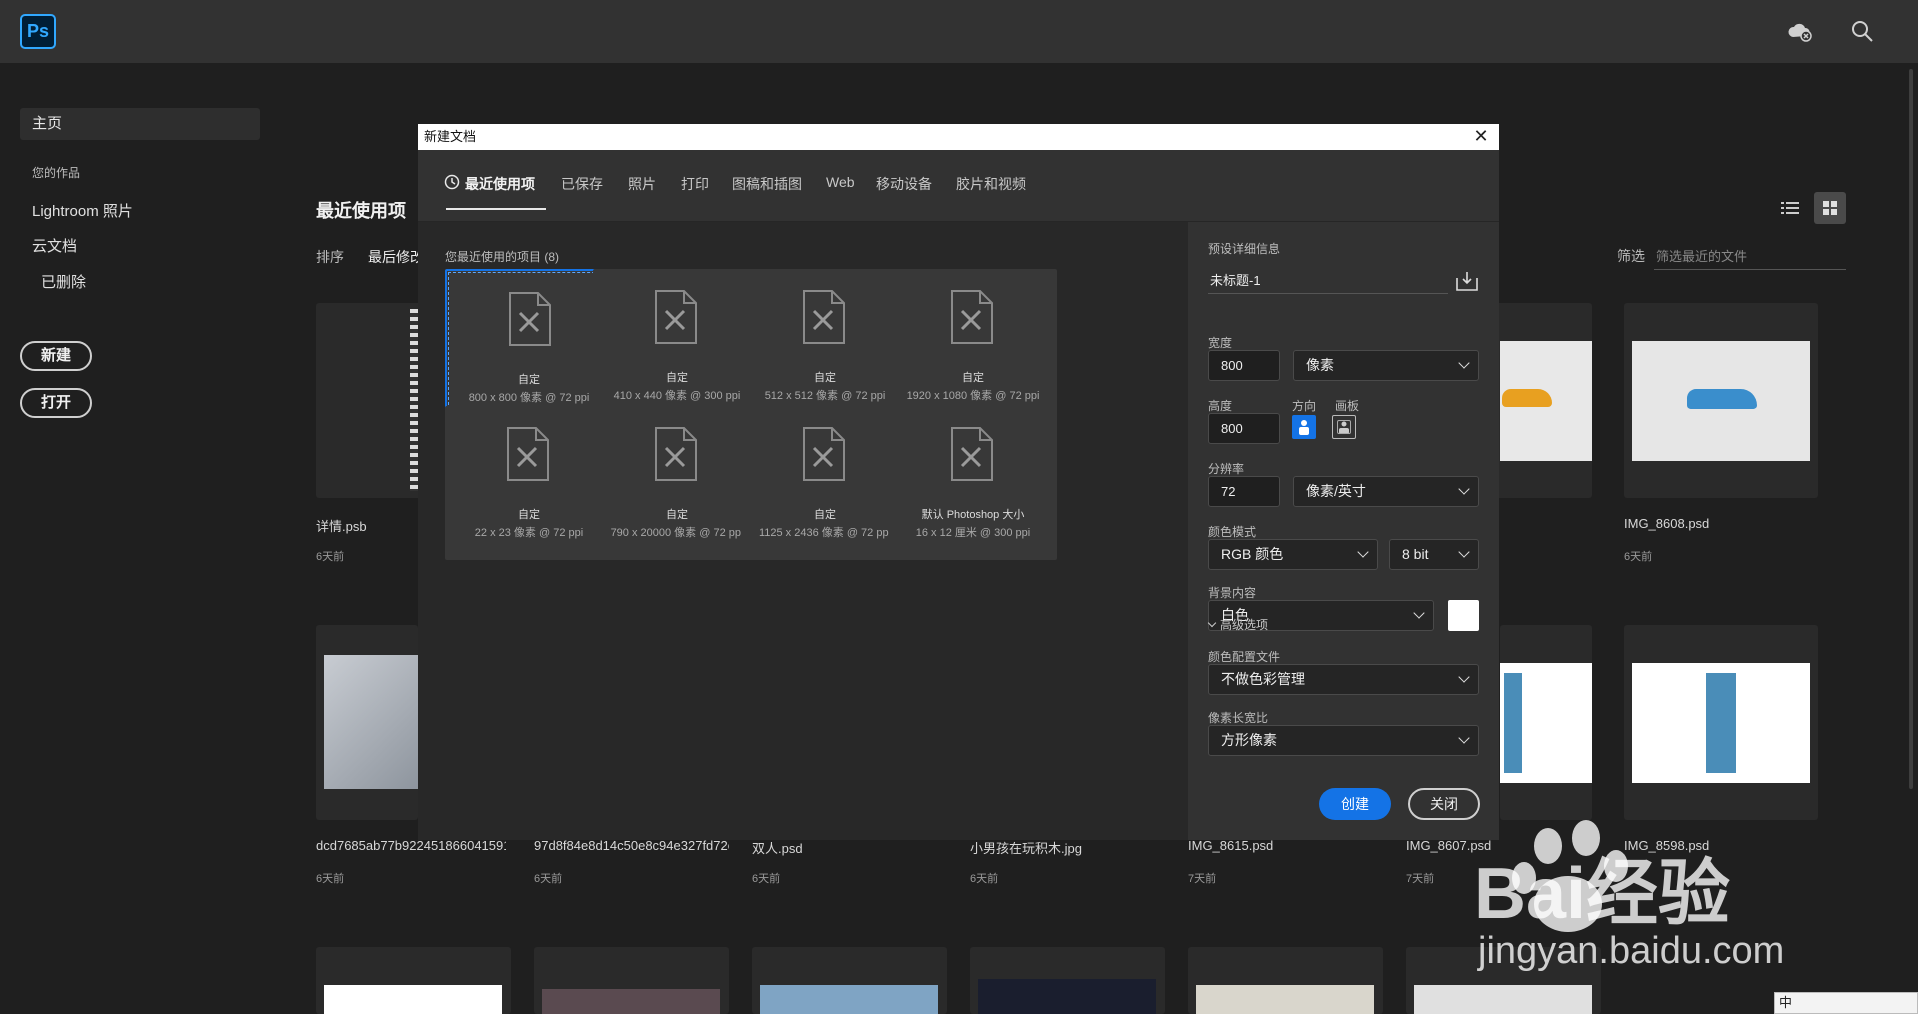 This screenshot has width=1918, height=1014. I want to click on height-input: 800, so click(1244, 428).